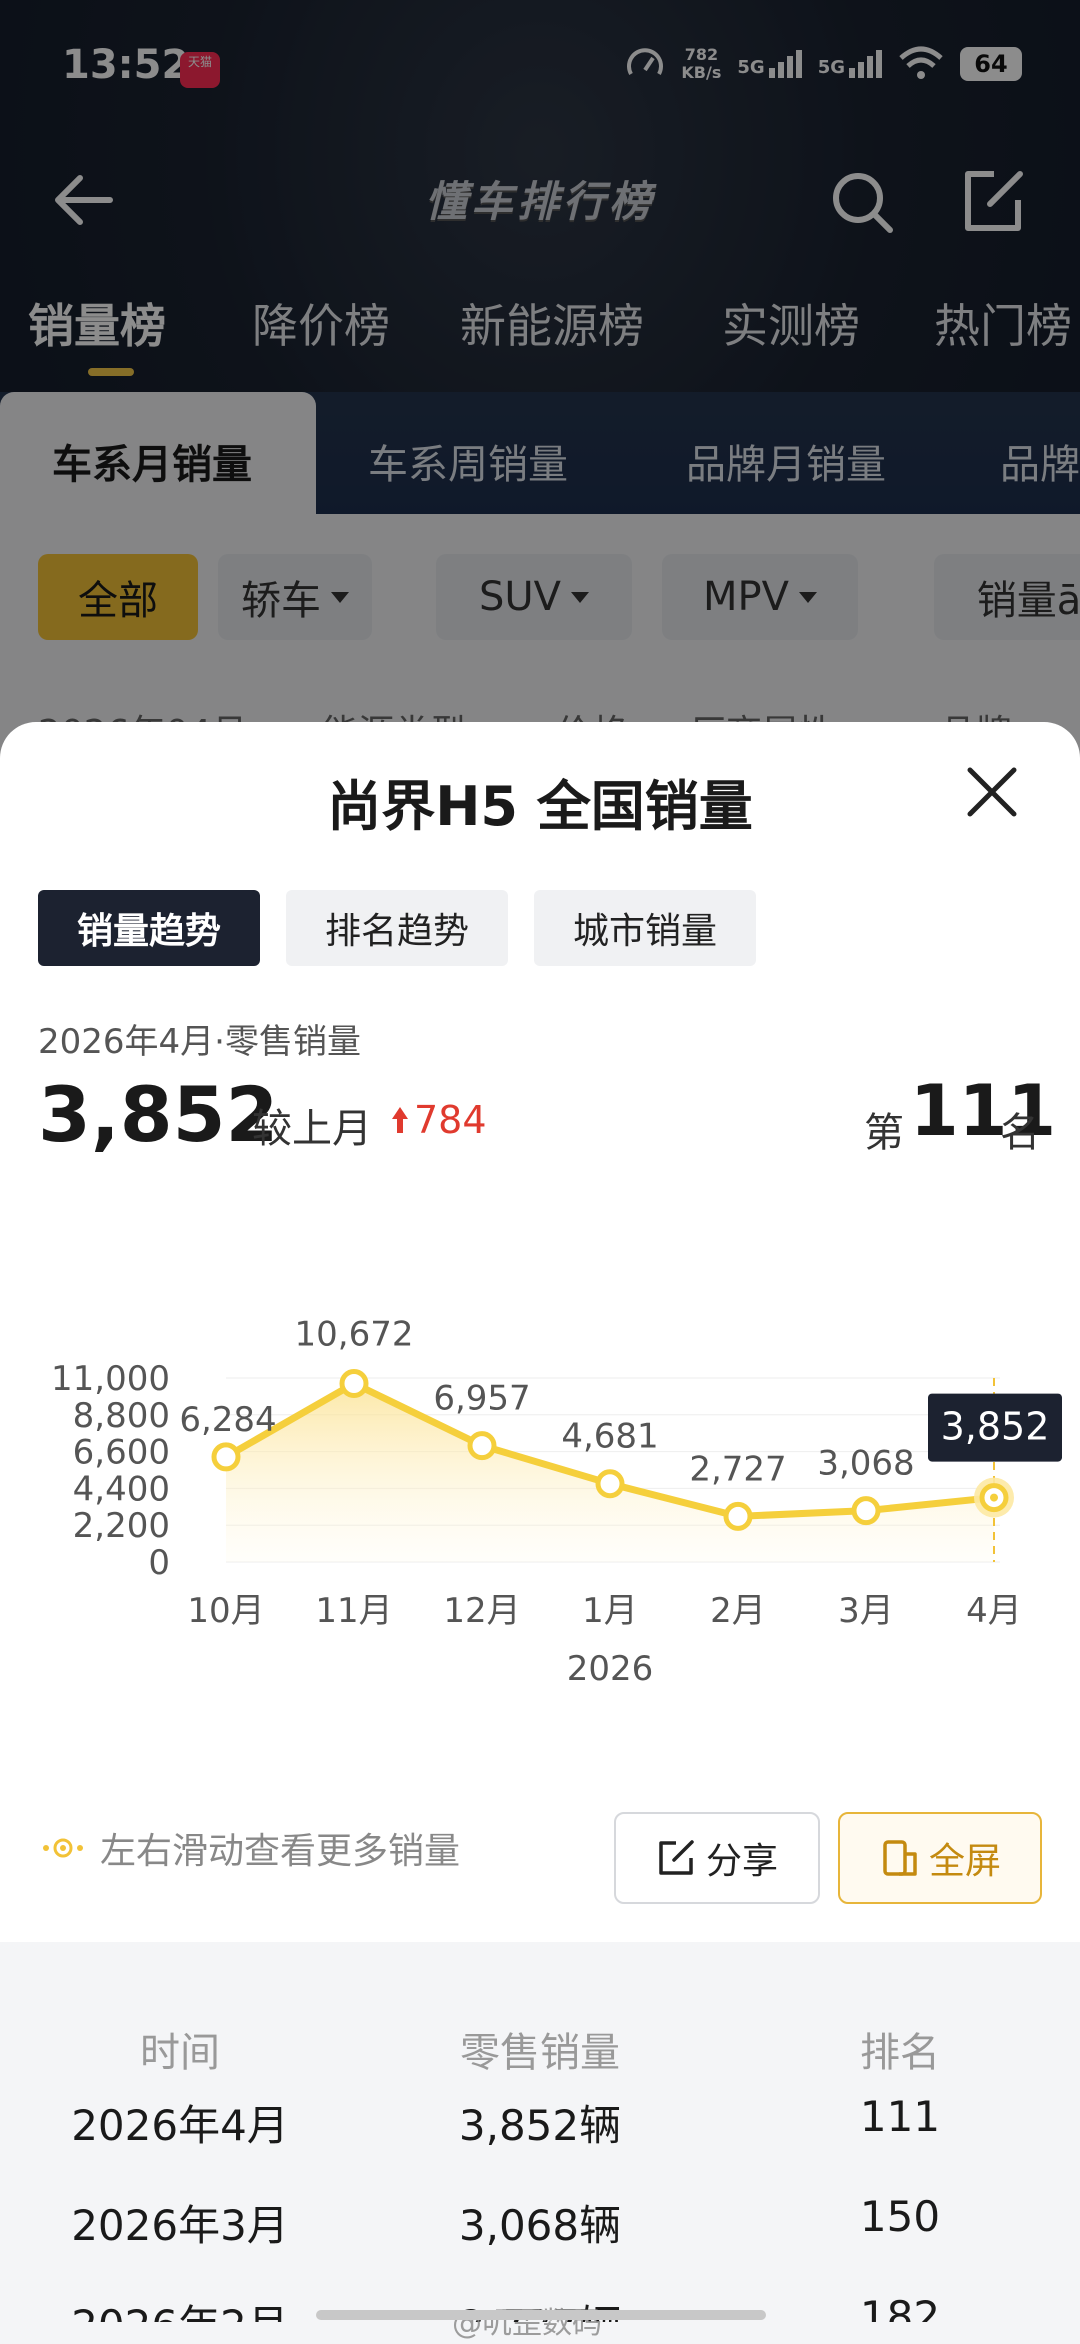  What do you see at coordinates (884, 1133) in the screenshot?
I see `rank-prefix: 第` at bounding box center [884, 1133].